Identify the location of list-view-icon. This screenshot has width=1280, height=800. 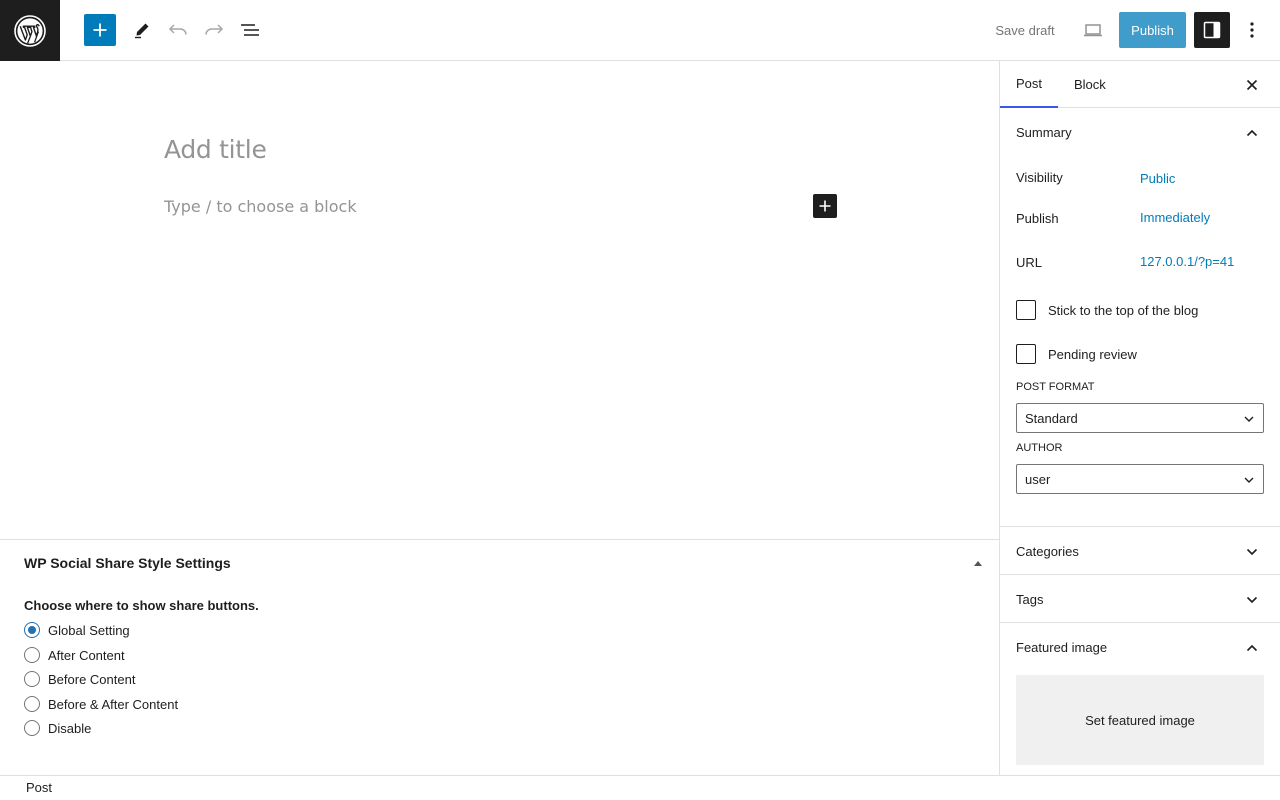
(250, 30).